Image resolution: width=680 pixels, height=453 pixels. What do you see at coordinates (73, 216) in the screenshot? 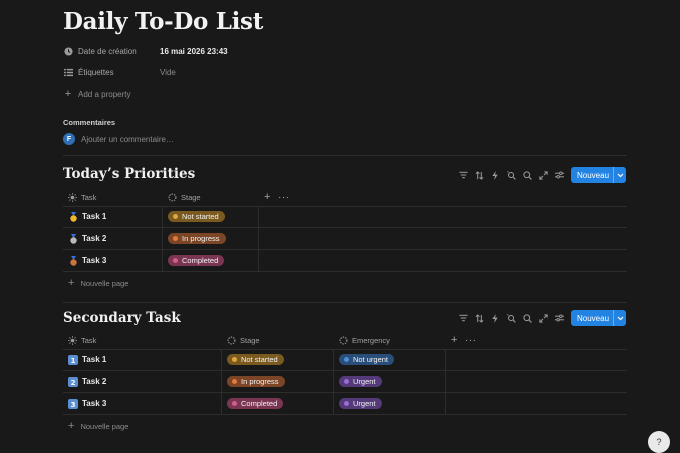
I see `gold-medal-icon` at bounding box center [73, 216].